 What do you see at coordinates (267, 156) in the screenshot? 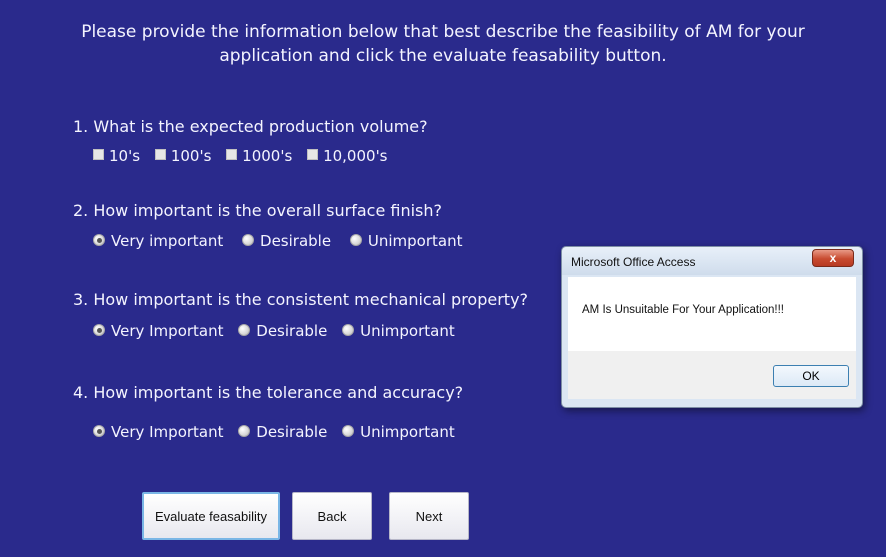
I see `option-label: 1000's` at bounding box center [267, 156].